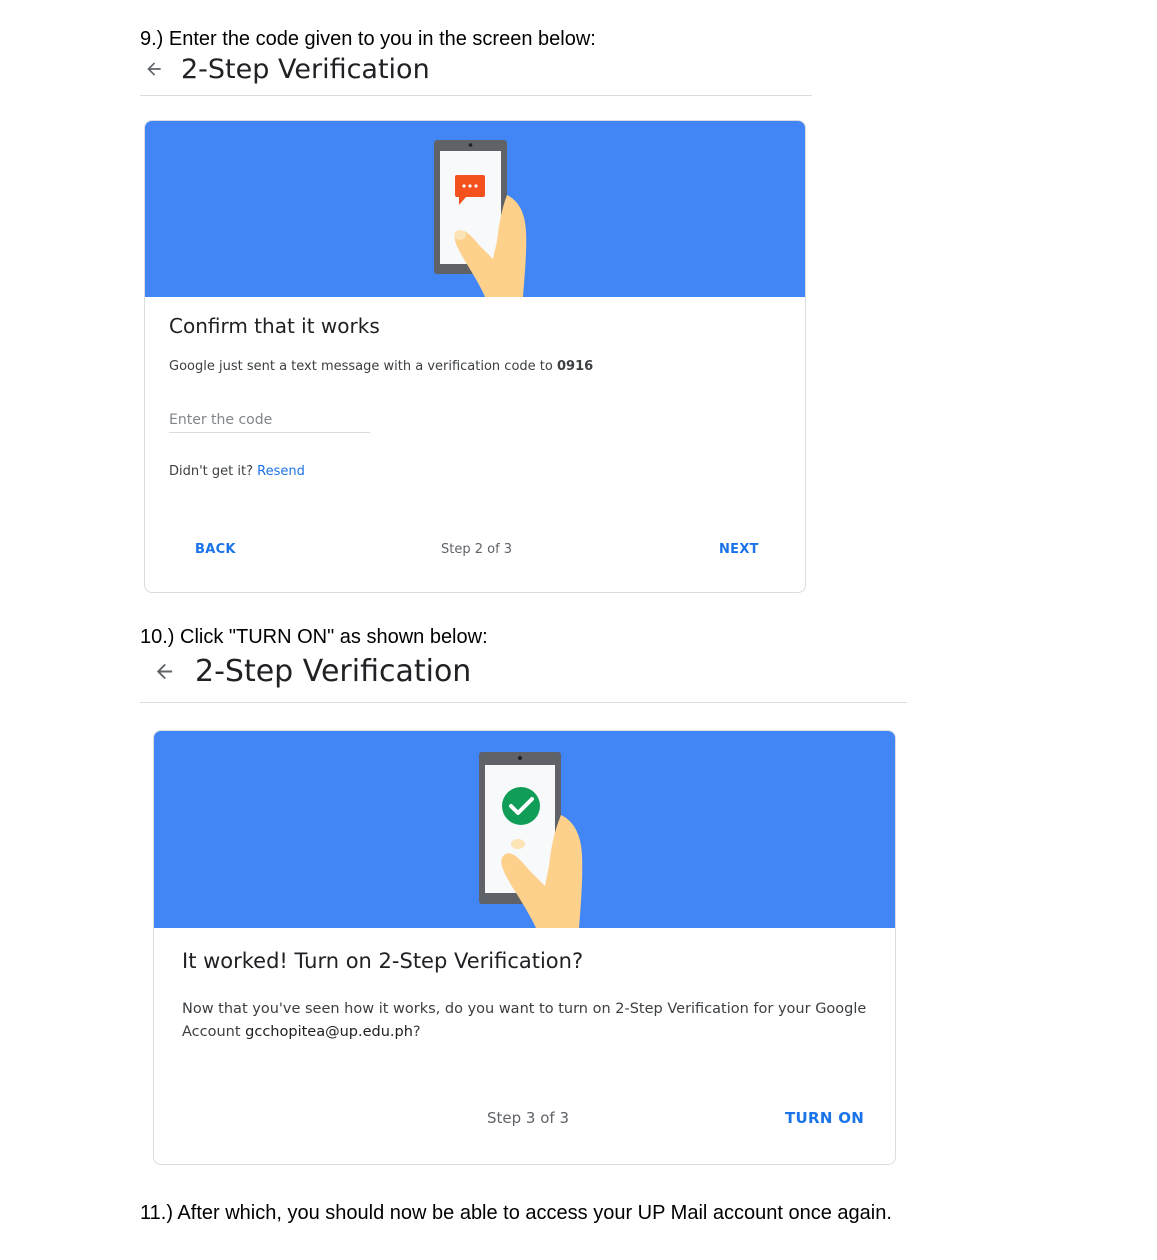 The width and height of the screenshot is (1157, 1260). I want to click on code-input, so click(269, 420).